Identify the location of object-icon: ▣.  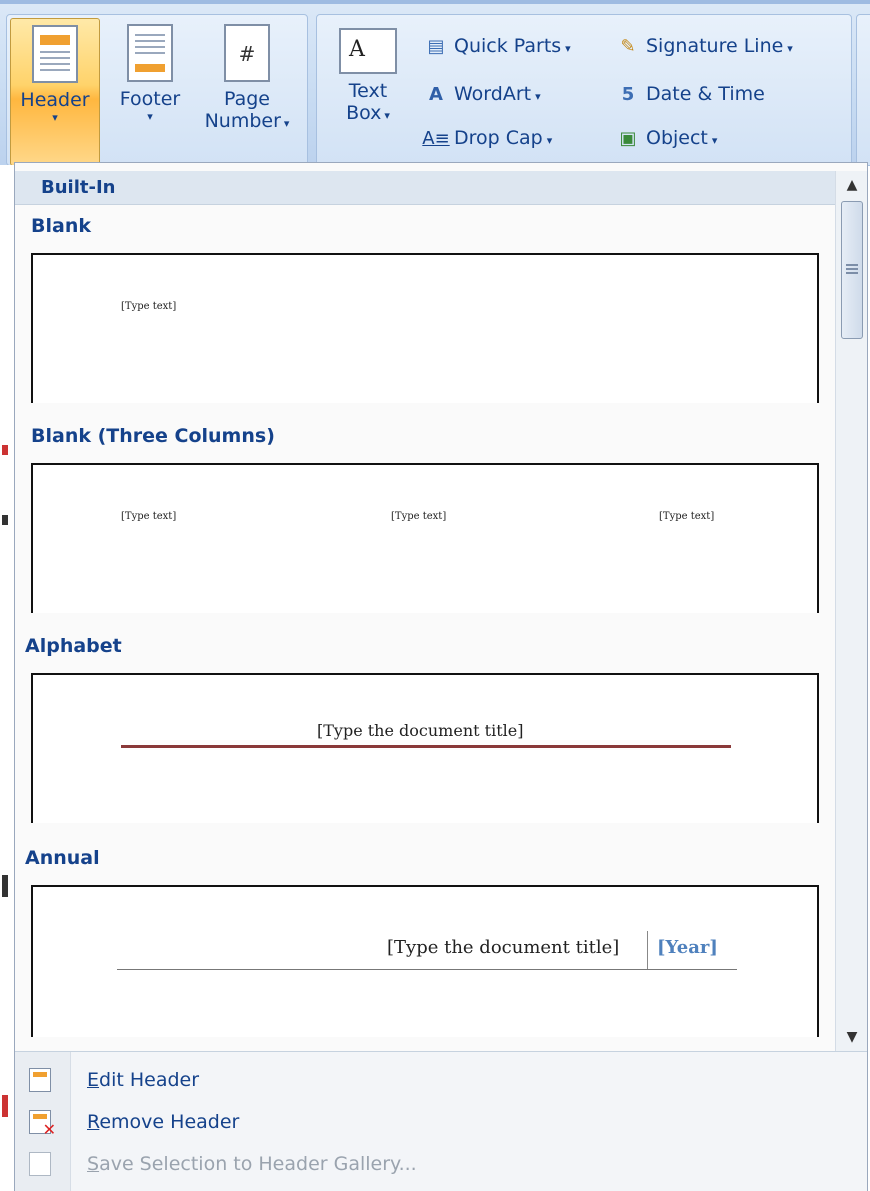
(628, 138).